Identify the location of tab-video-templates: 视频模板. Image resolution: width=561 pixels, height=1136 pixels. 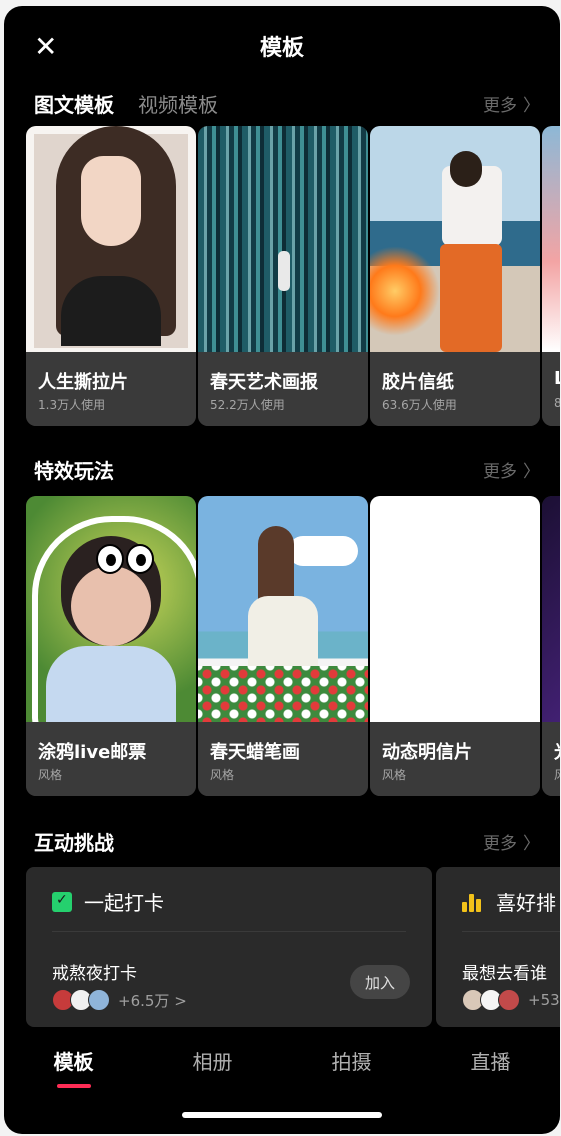
(178, 103).